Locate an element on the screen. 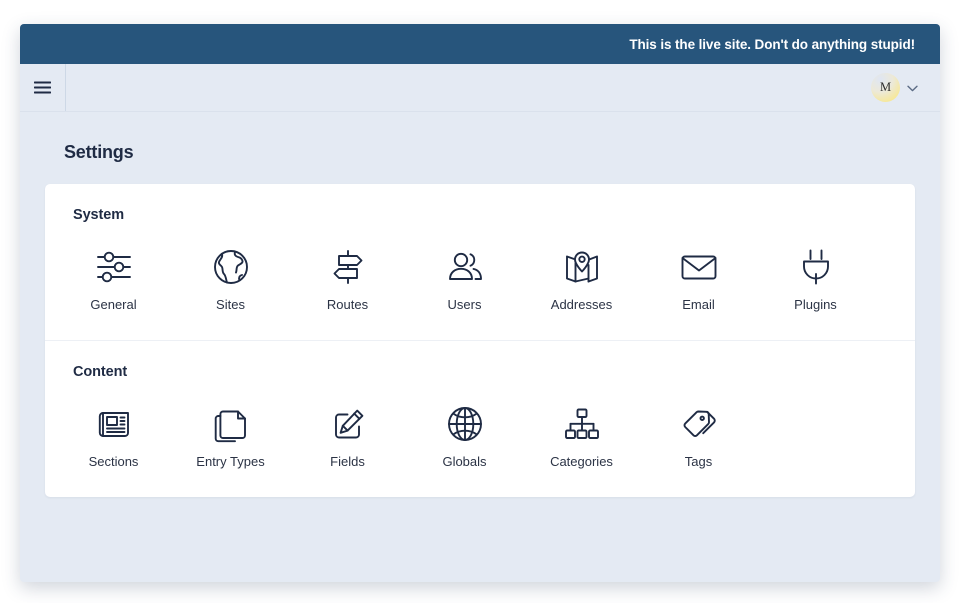 The image size is (960, 603). map-pin-icon is located at coordinates (582, 267).